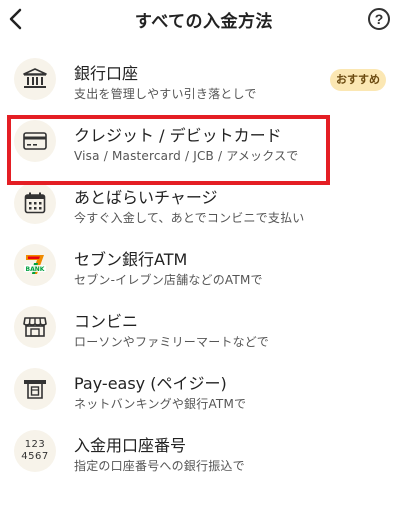 The width and height of the screenshot is (408, 521). Describe the element at coordinates (165, 94) in the screenshot. I see `method-subtitle: 支出を管理しやすい引き落としで` at that location.